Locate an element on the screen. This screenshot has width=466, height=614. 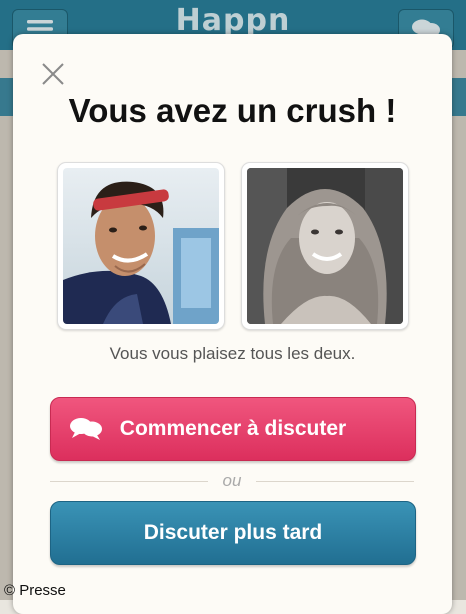
woman-photo-image is located at coordinates (325, 246).